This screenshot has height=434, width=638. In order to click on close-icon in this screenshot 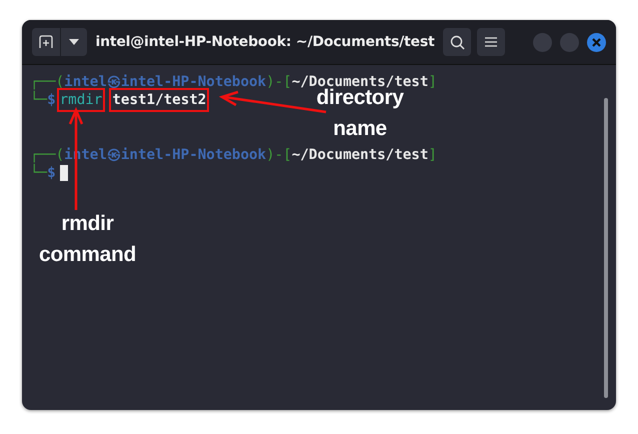, I will do `click(596, 42)`.